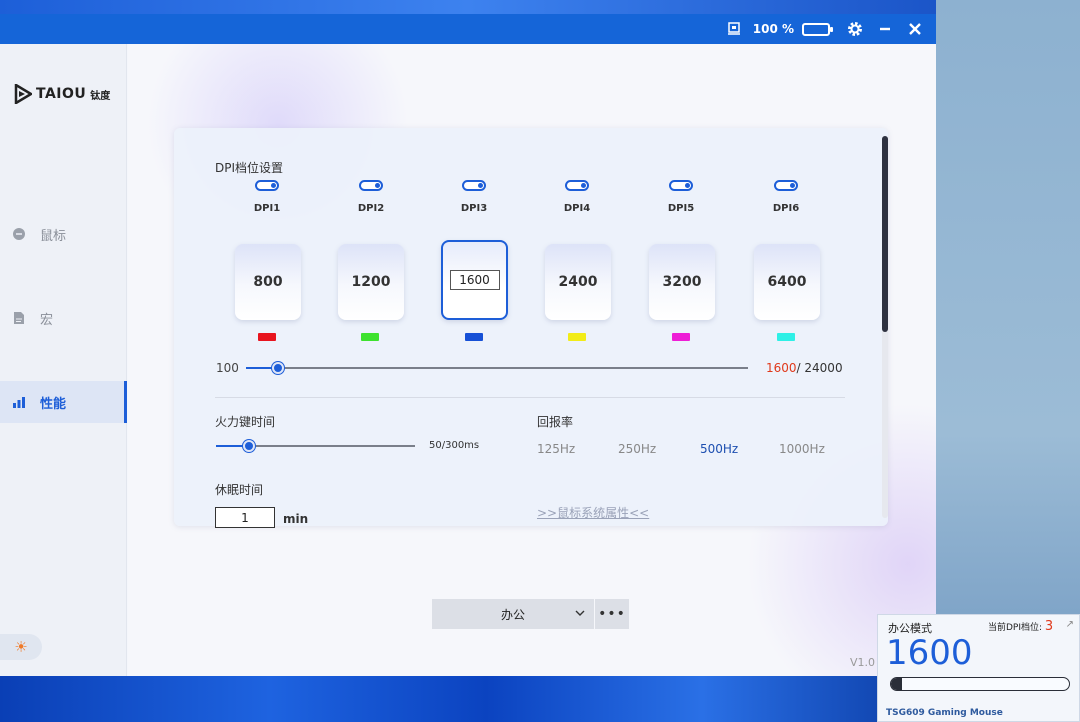 Image resolution: width=1080 pixels, height=722 pixels. What do you see at coordinates (19, 234) in the screenshot?
I see `mouse-icon` at bounding box center [19, 234].